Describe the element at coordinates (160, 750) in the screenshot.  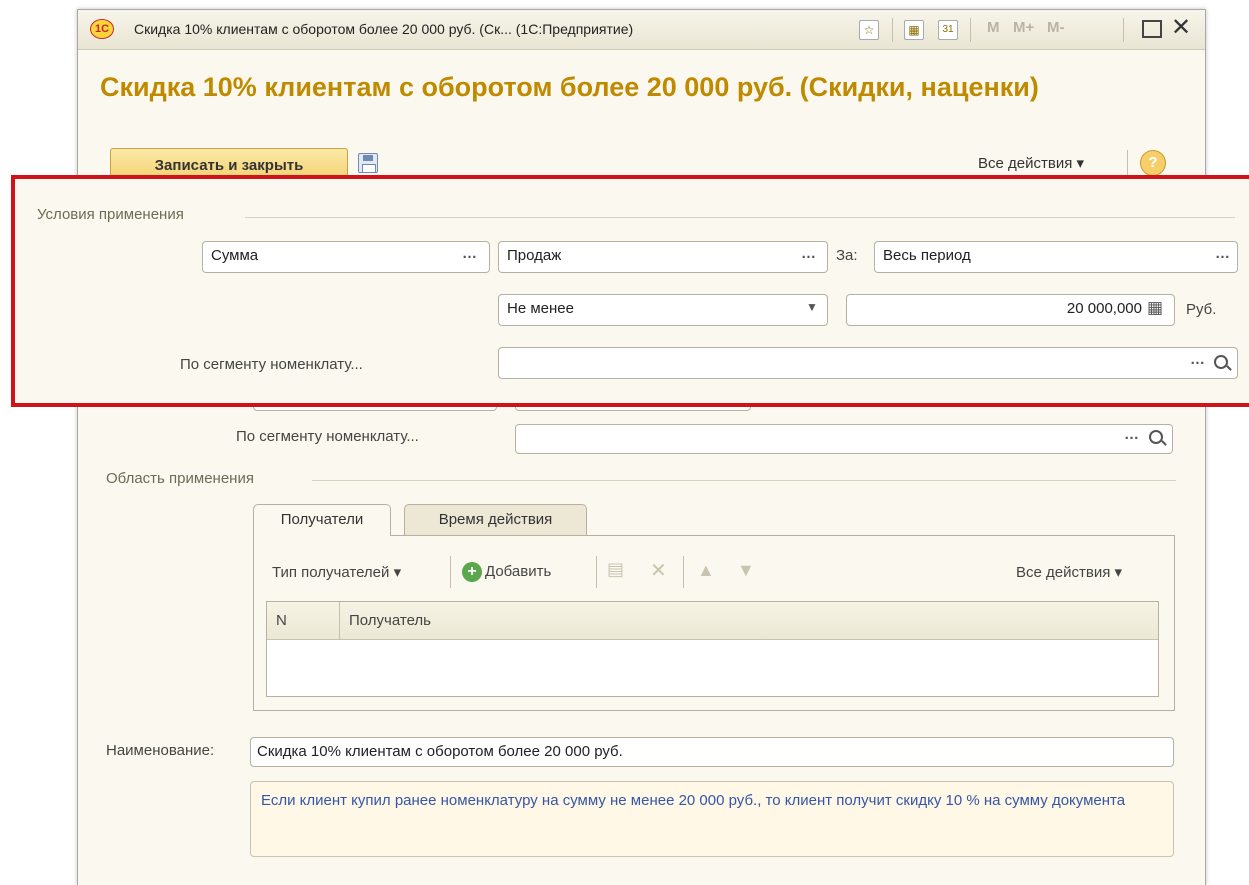
I see `name-label: Наименование:` at that location.